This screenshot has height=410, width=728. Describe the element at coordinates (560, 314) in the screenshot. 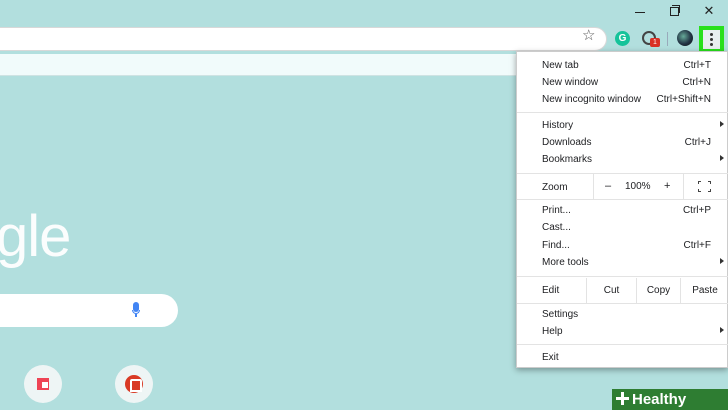

I see `menu-item-label: Settings` at that location.